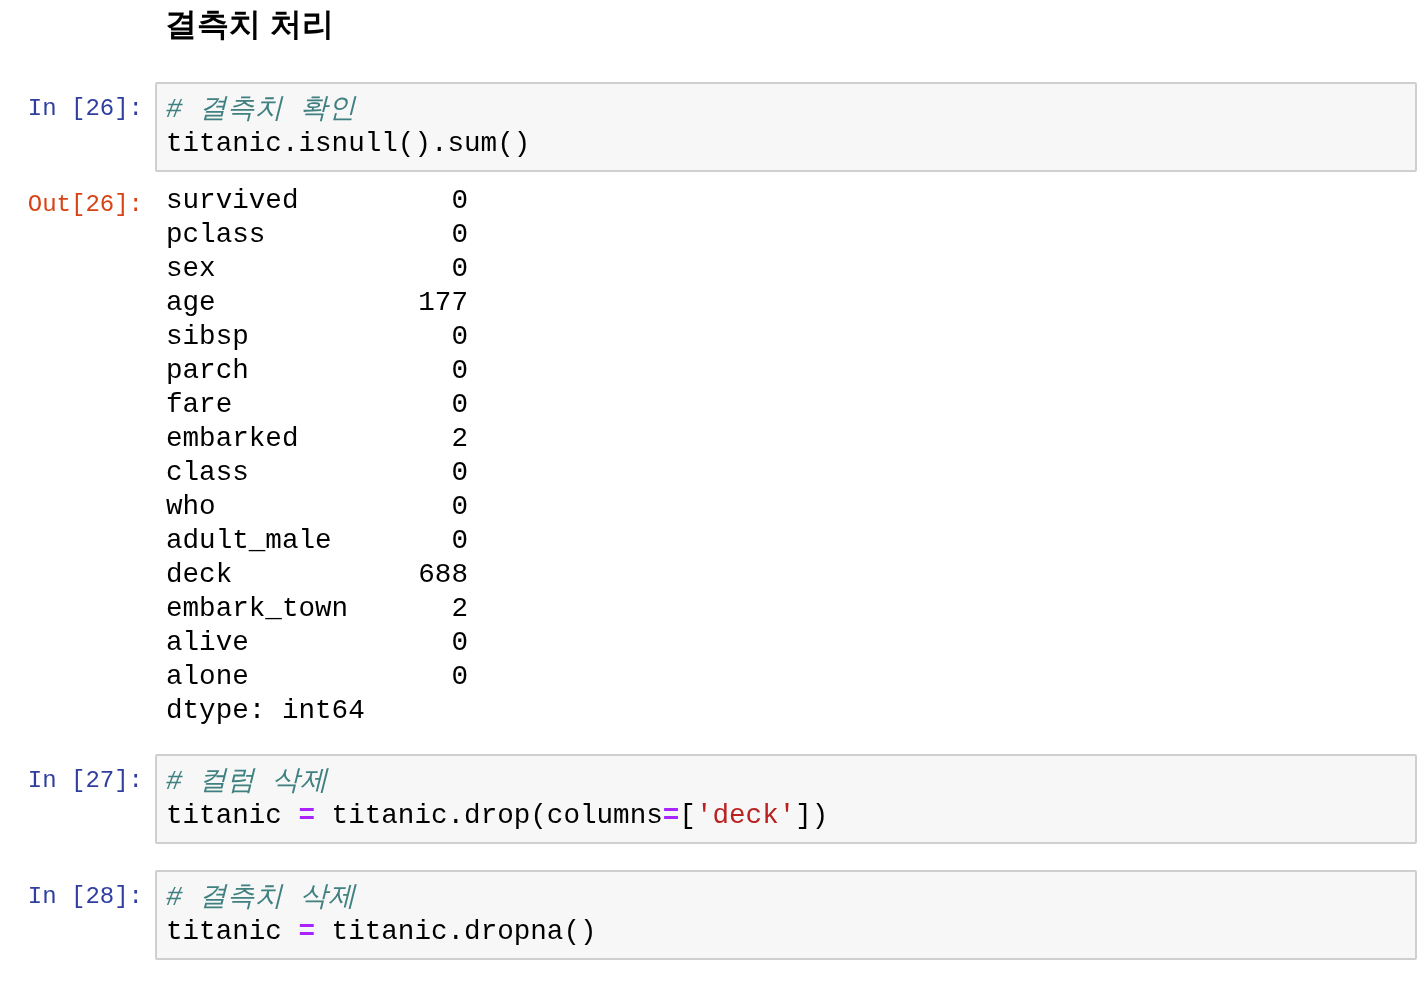 The width and height of the screenshot is (1422, 992). I want to click on series-label: class, so click(208, 473).